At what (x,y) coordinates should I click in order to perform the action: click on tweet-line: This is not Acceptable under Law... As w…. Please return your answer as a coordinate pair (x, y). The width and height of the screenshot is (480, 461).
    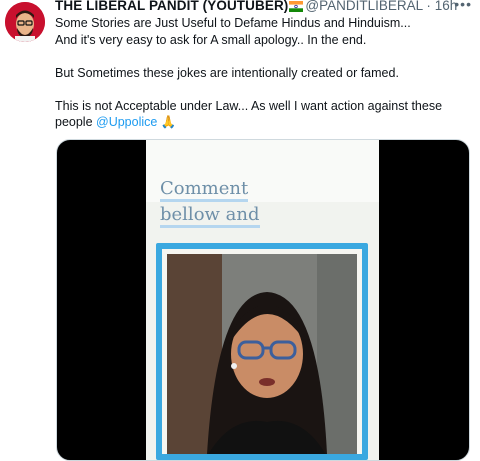
    Looking at the image, I should click on (249, 105).